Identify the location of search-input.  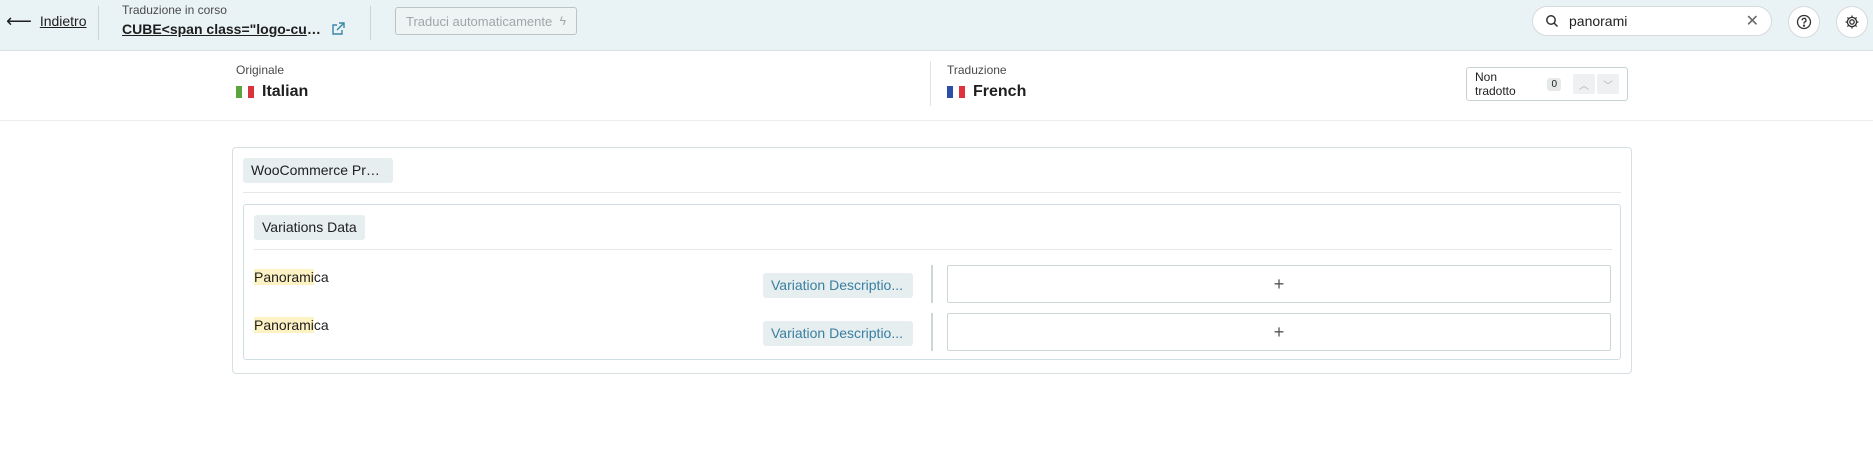
(1649, 21).